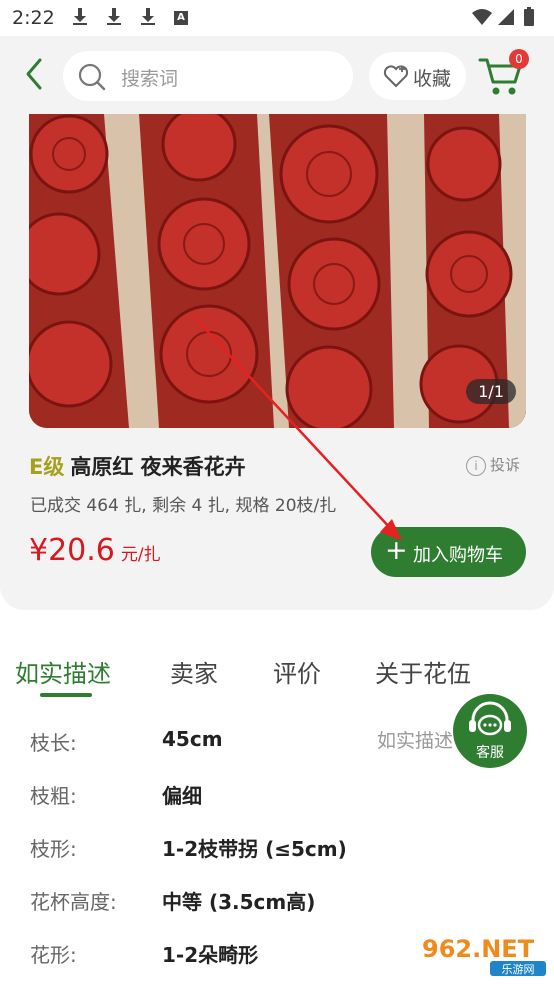 This screenshot has height=984, width=554. What do you see at coordinates (33, 18) in the screenshot?
I see `status-time: 2:22` at bounding box center [33, 18].